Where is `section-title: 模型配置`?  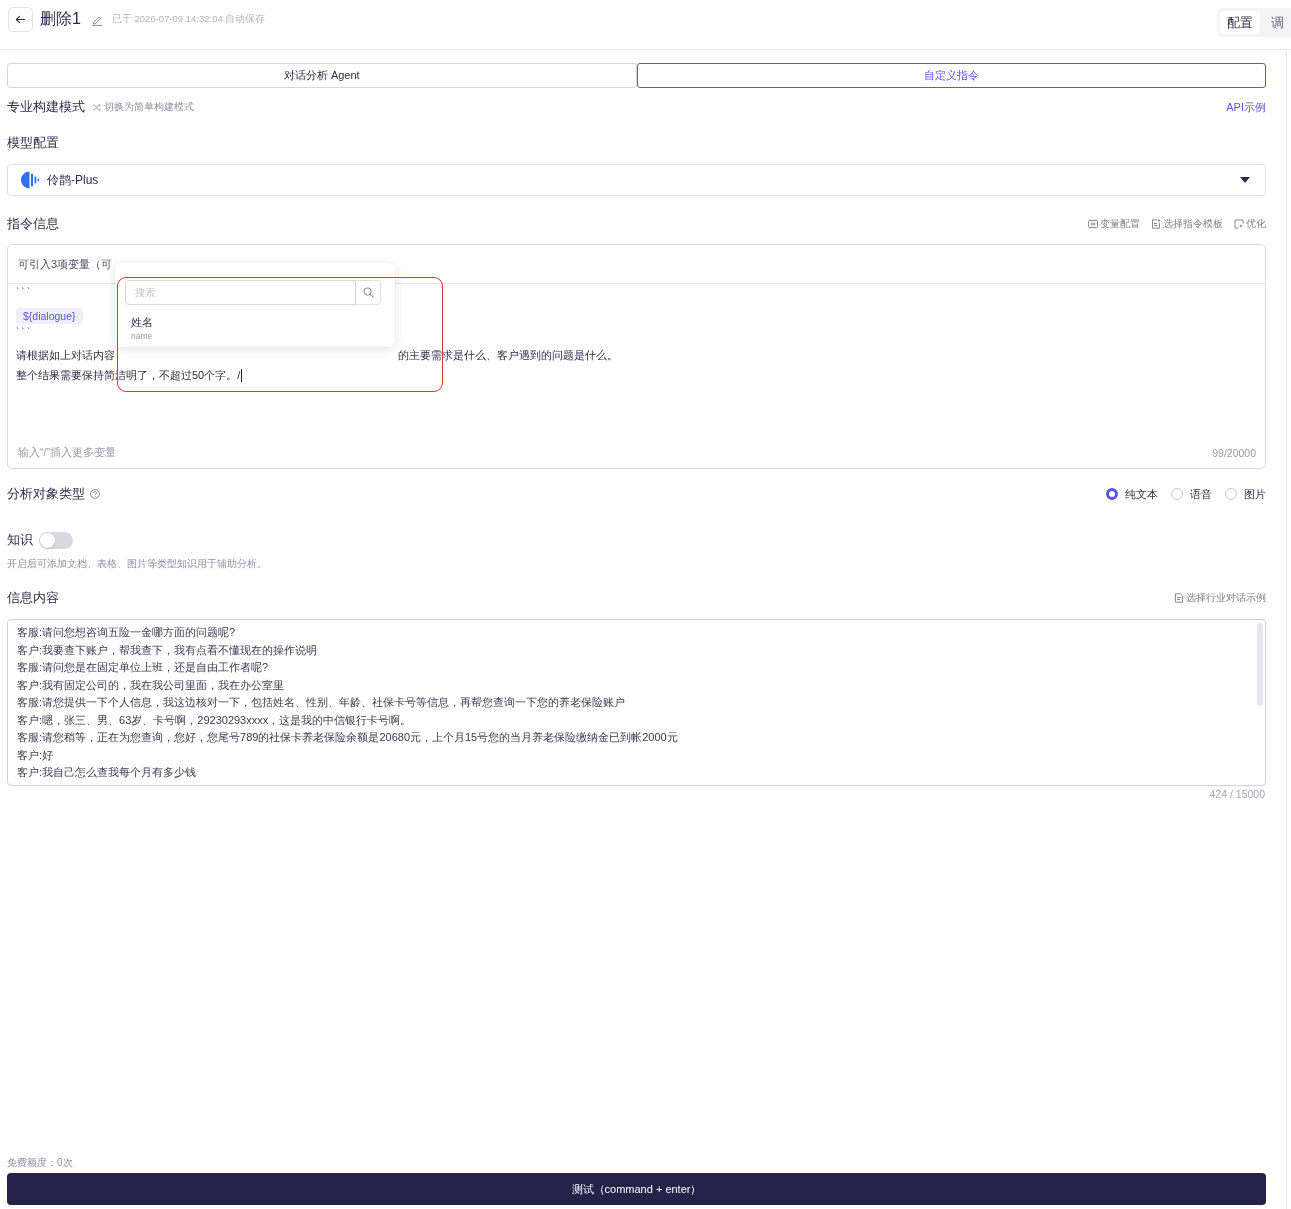 section-title: 模型配置 is located at coordinates (33, 143).